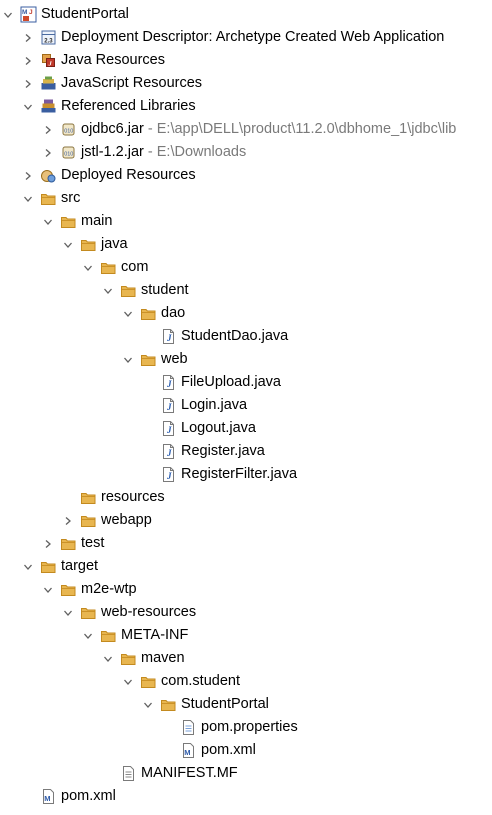  What do you see at coordinates (133, 497) in the screenshot?
I see `tree-node-label-wrap: resources` at bounding box center [133, 497].